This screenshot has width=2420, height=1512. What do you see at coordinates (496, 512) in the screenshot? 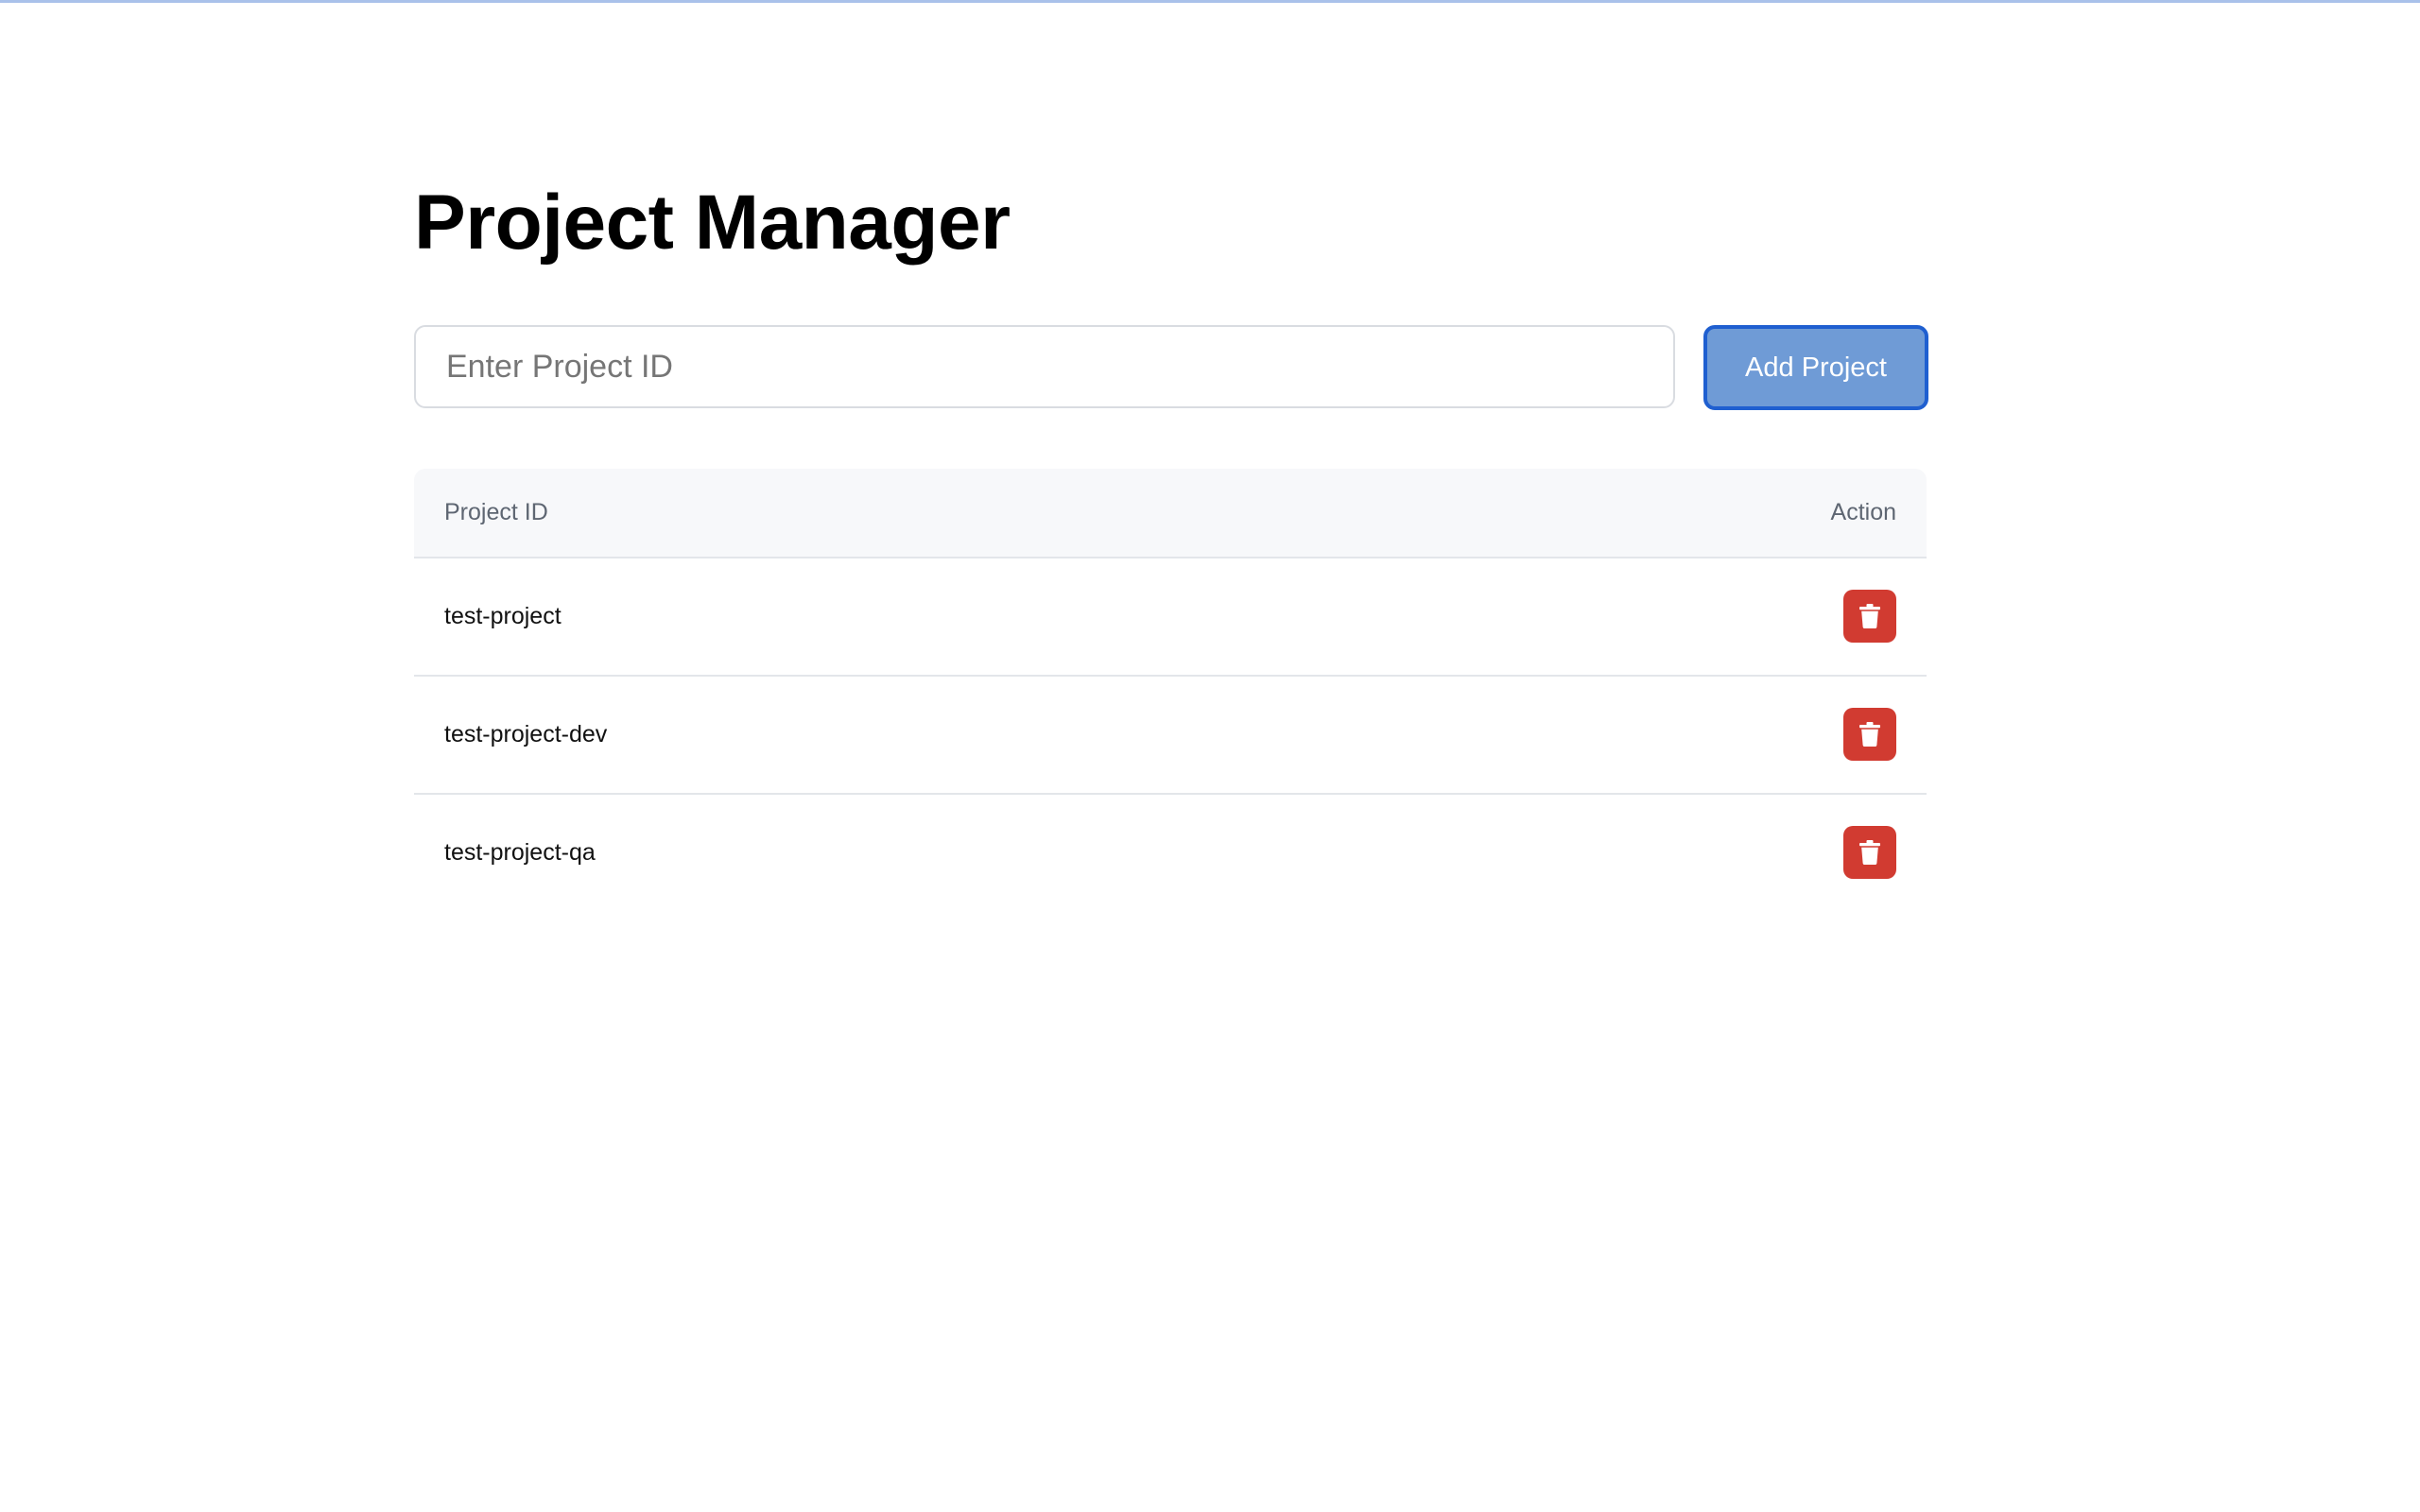
I see `column-header-project-id: Project ID` at bounding box center [496, 512].